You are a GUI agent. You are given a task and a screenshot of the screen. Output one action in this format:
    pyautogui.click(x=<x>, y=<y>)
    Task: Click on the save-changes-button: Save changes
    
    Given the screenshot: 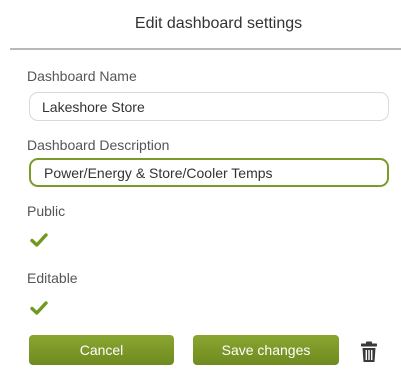 What is the action you would take?
    pyautogui.click(x=266, y=350)
    